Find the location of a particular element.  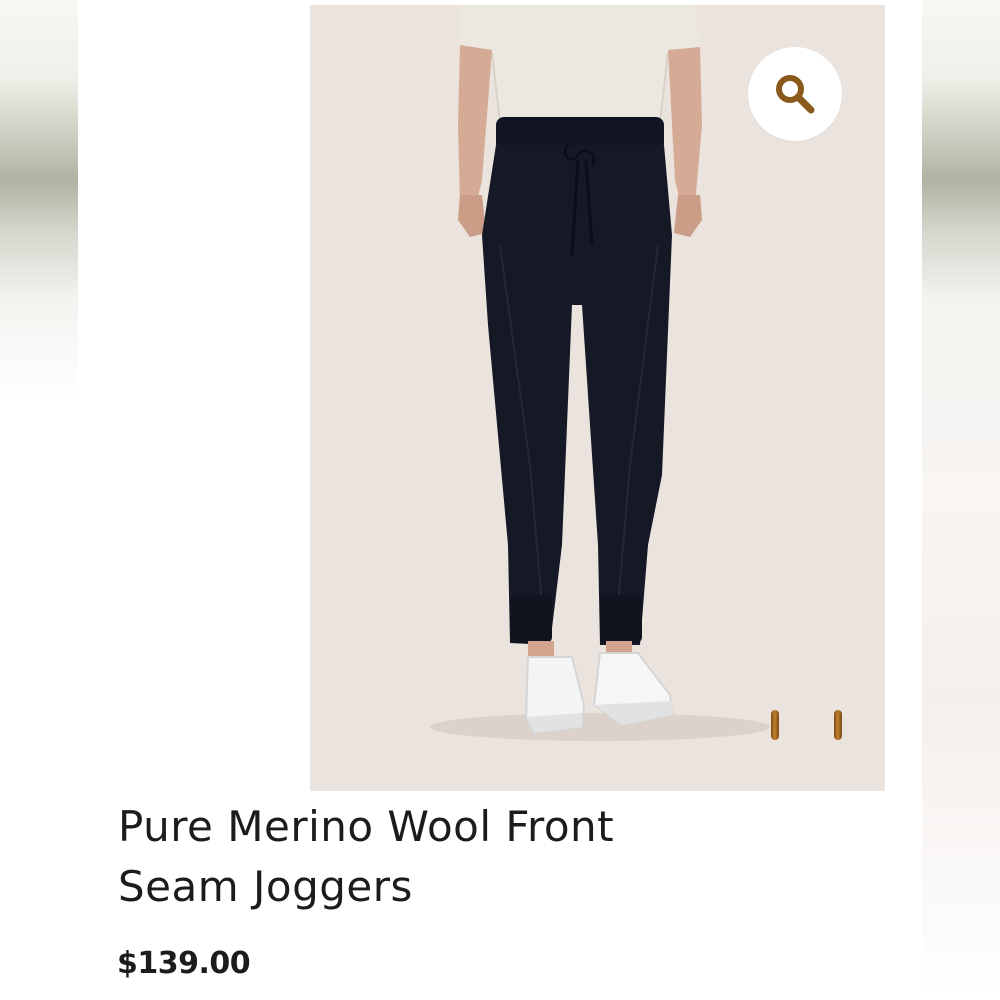

product-title: Pure Merino Wool Front Seam Joggers is located at coordinates (478, 857).